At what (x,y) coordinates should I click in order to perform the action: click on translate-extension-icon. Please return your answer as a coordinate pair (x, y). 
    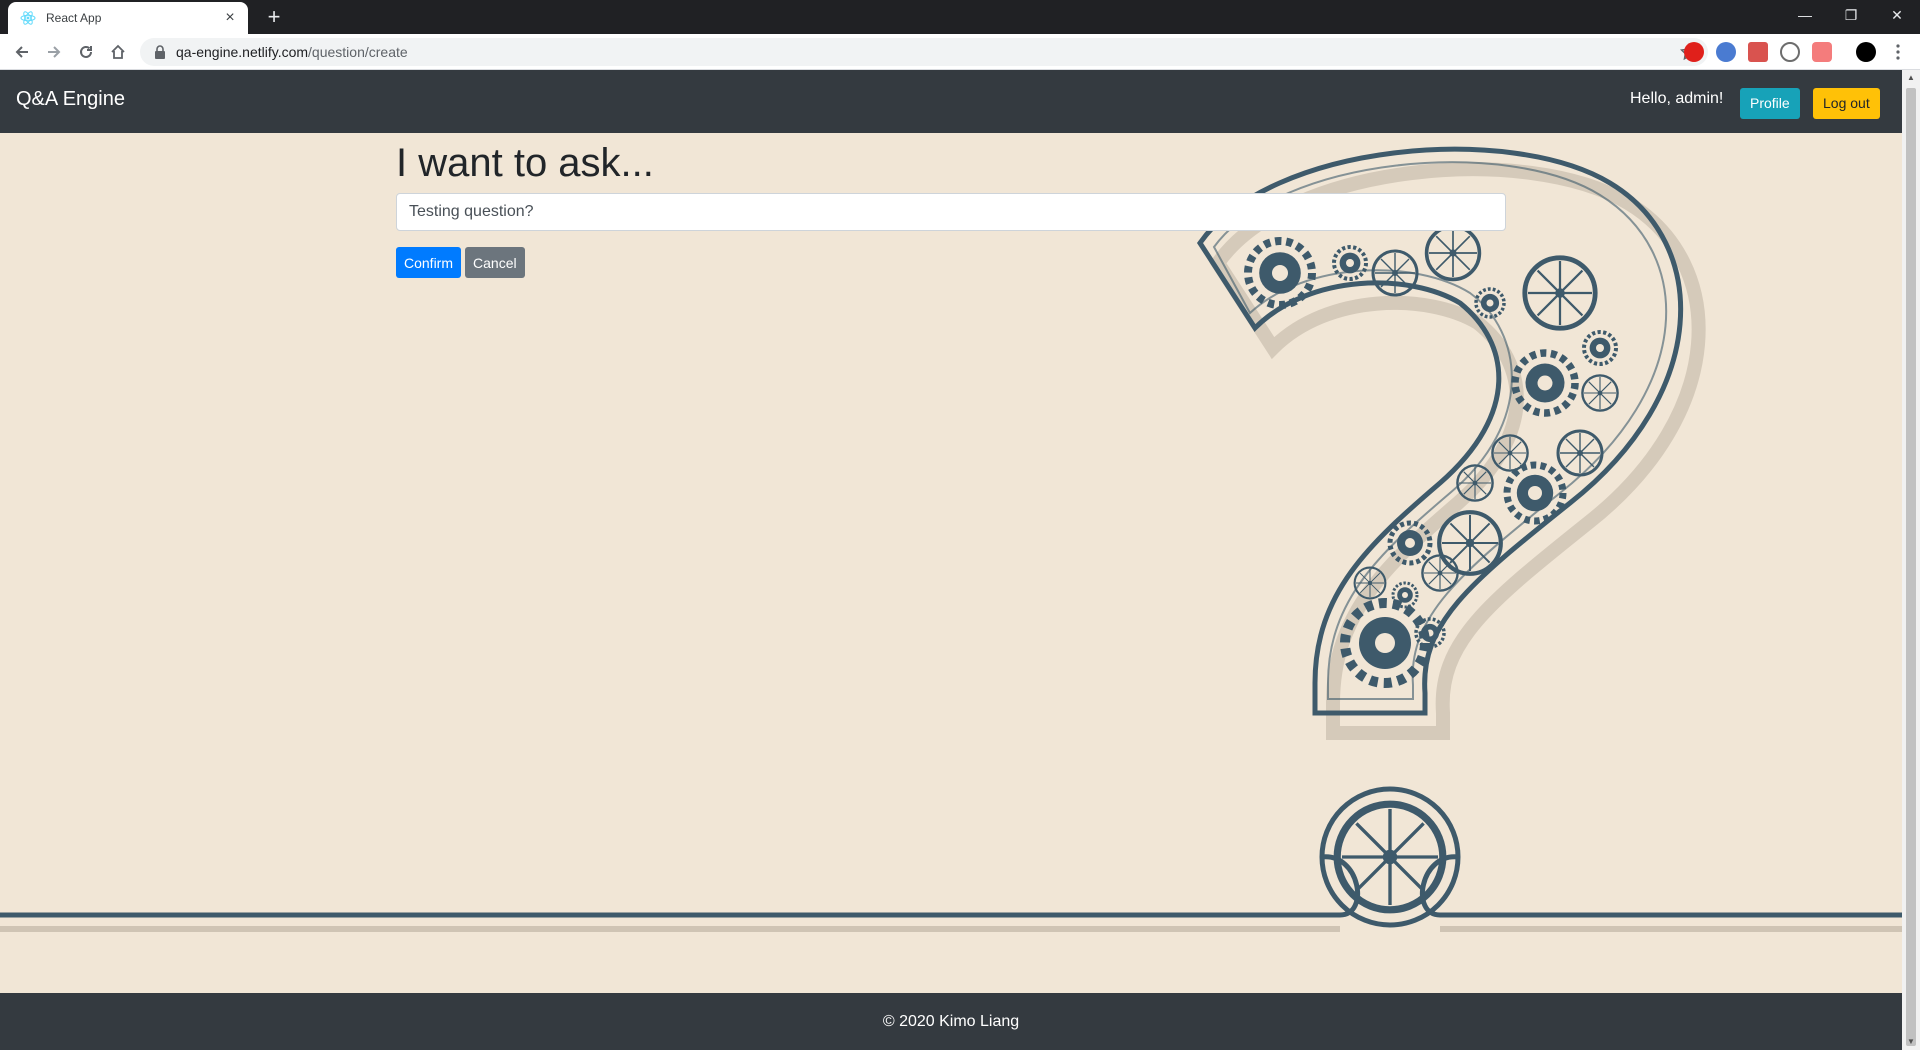
    Looking at the image, I should click on (1726, 52).